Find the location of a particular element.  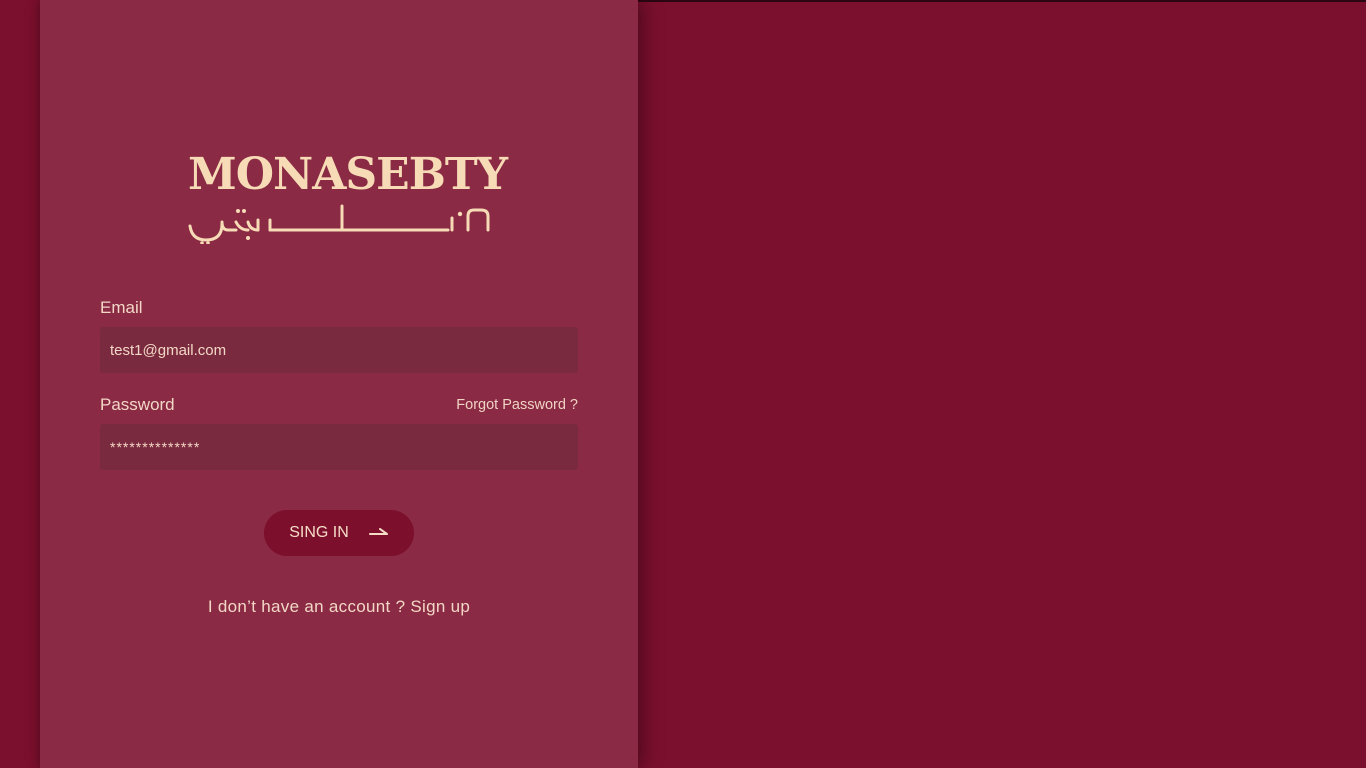

brand-logo: MONASEBTY is located at coordinates (348, 199).